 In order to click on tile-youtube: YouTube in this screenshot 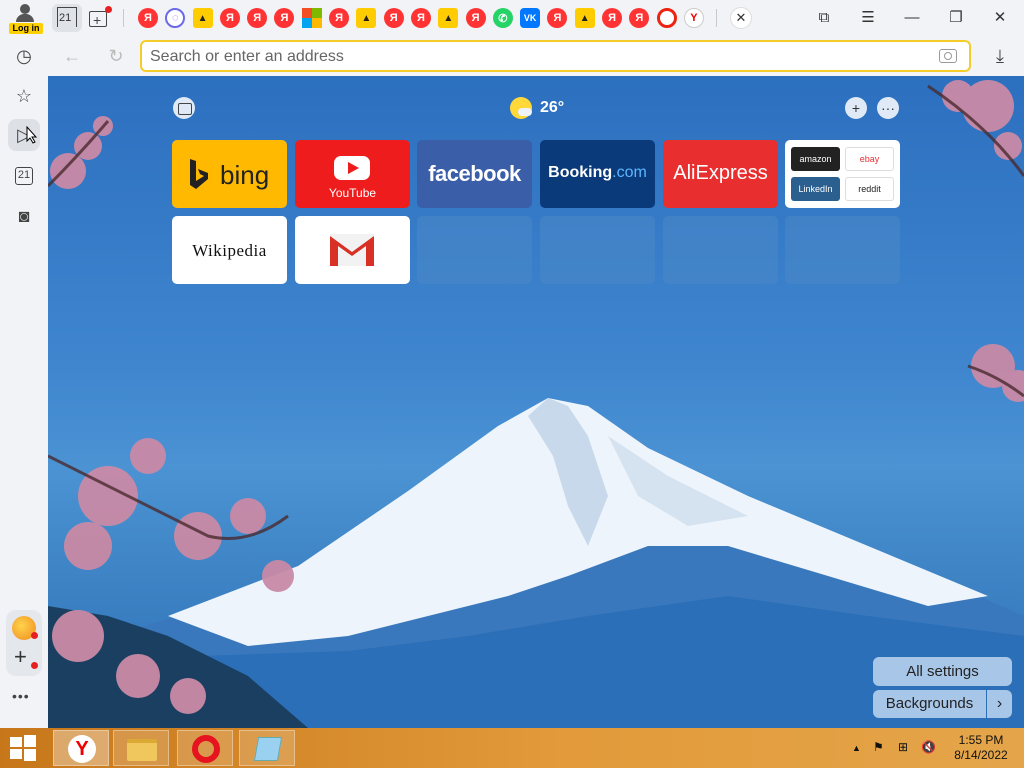, I will do `click(352, 174)`.